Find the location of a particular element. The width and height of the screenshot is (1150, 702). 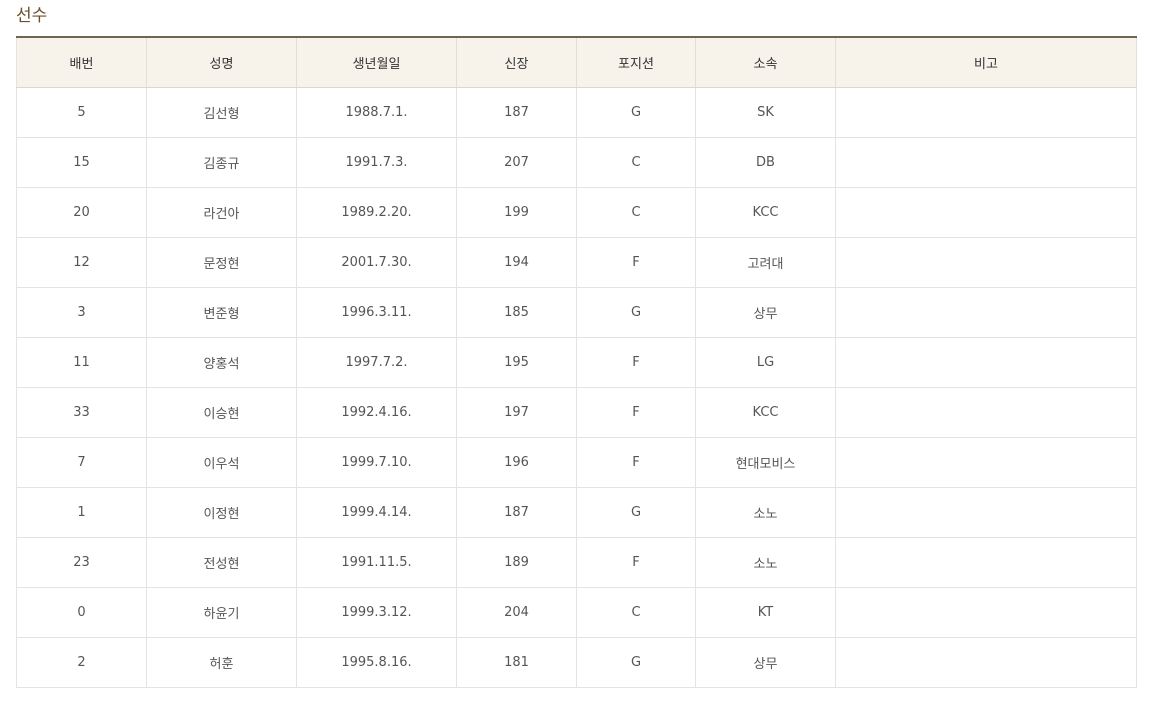

table-row: 1 이정현 1999.4.14. 187 G 소노 is located at coordinates (576, 512).